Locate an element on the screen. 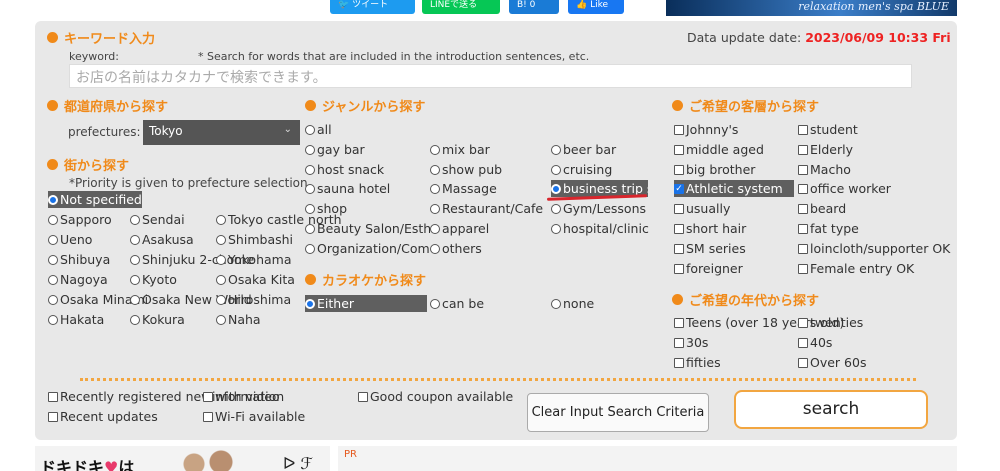 The height and width of the screenshot is (471, 1000). fb-label: Like is located at coordinates (599, 5).